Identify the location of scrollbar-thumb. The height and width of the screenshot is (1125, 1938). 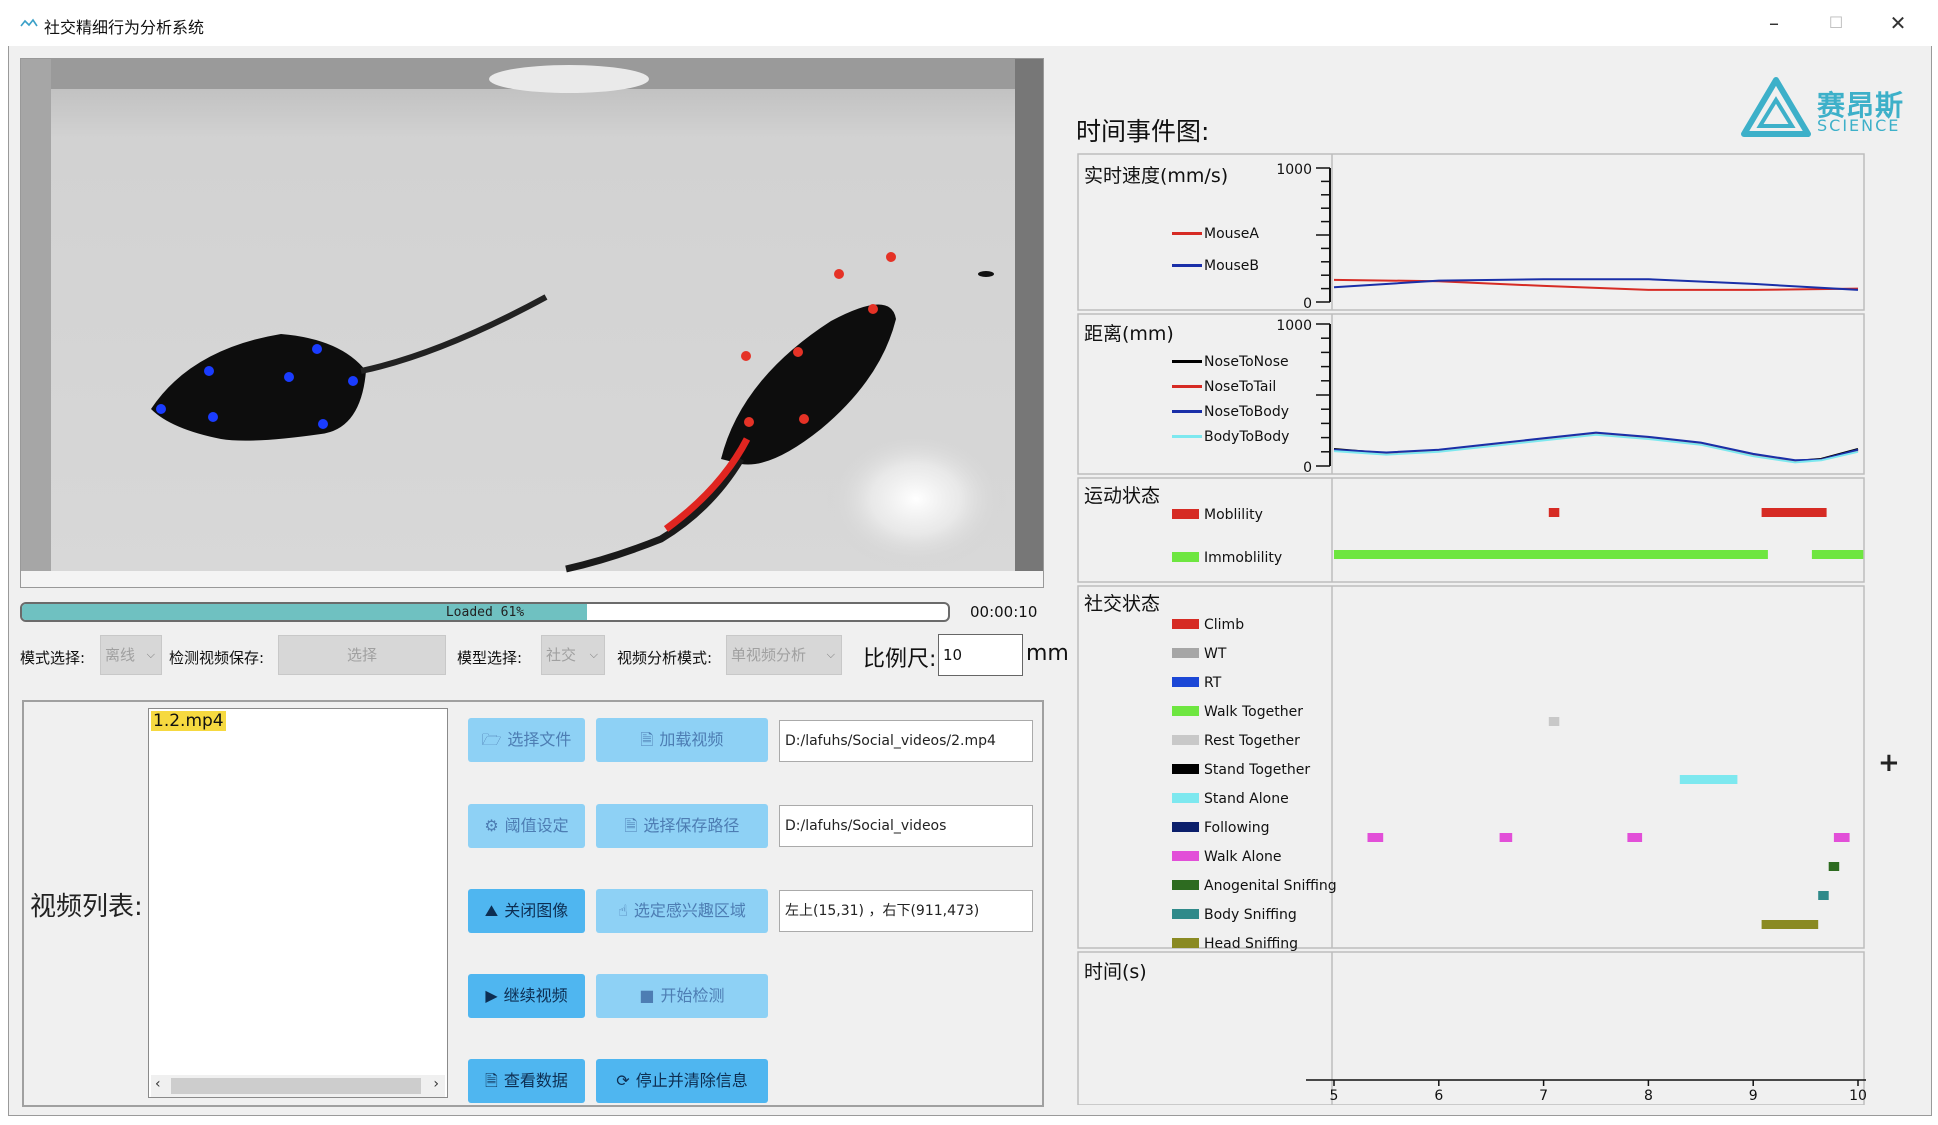
(296, 1086).